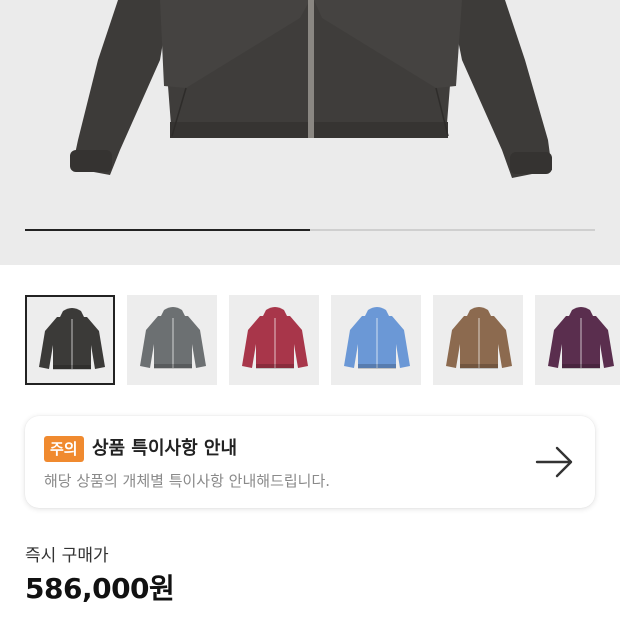 Image resolution: width=620 pixels, height=620 pixels. I want to click on hero-zipper, so click(311, 69).